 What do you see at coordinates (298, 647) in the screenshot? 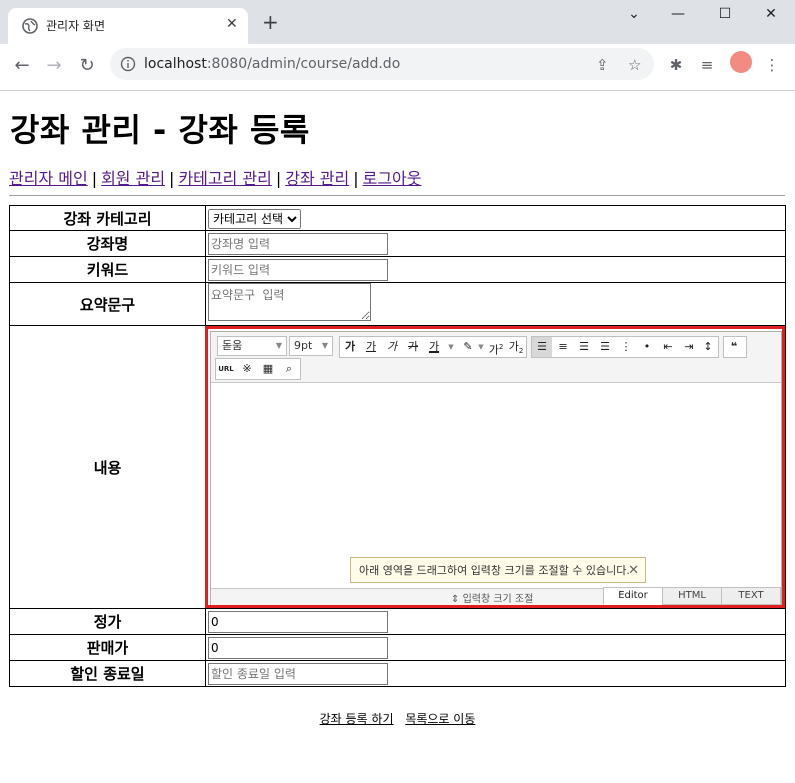
I see `sale-price-input` at bounding box center [298, 647].